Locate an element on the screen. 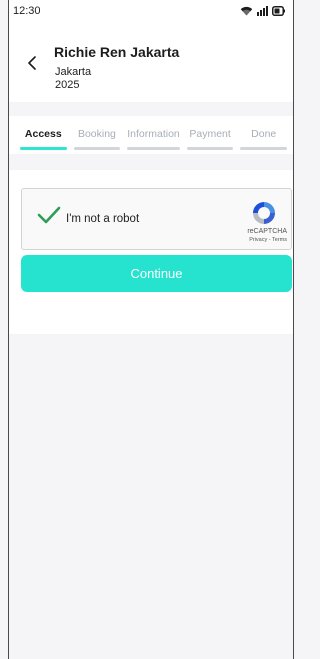  progress-steps: Access Booking Information Payment Done is located at coordinates (151, 135).